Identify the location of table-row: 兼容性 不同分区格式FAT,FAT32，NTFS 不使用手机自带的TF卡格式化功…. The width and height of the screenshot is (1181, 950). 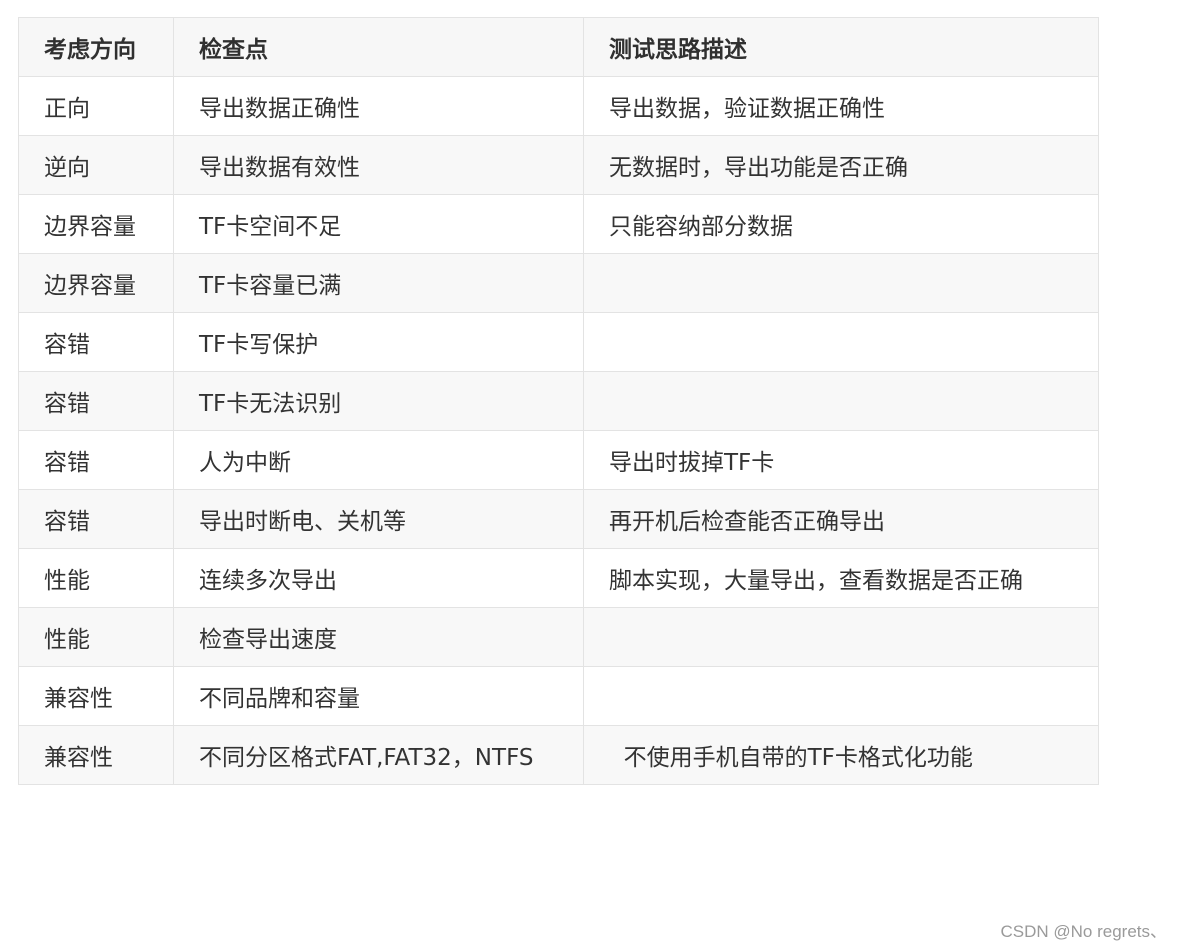
(558, 755).